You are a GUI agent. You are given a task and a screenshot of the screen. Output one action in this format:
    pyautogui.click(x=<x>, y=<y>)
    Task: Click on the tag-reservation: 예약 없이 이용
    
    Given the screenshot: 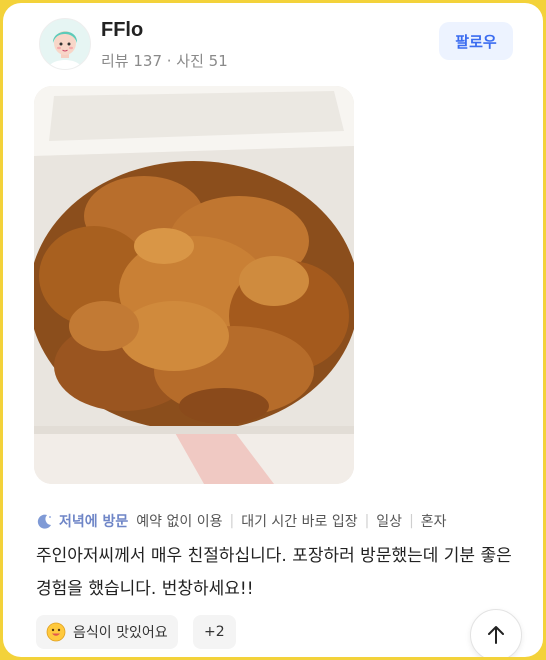 What is the action you would take?
    pyautogui.click(x=179, y=522)
    